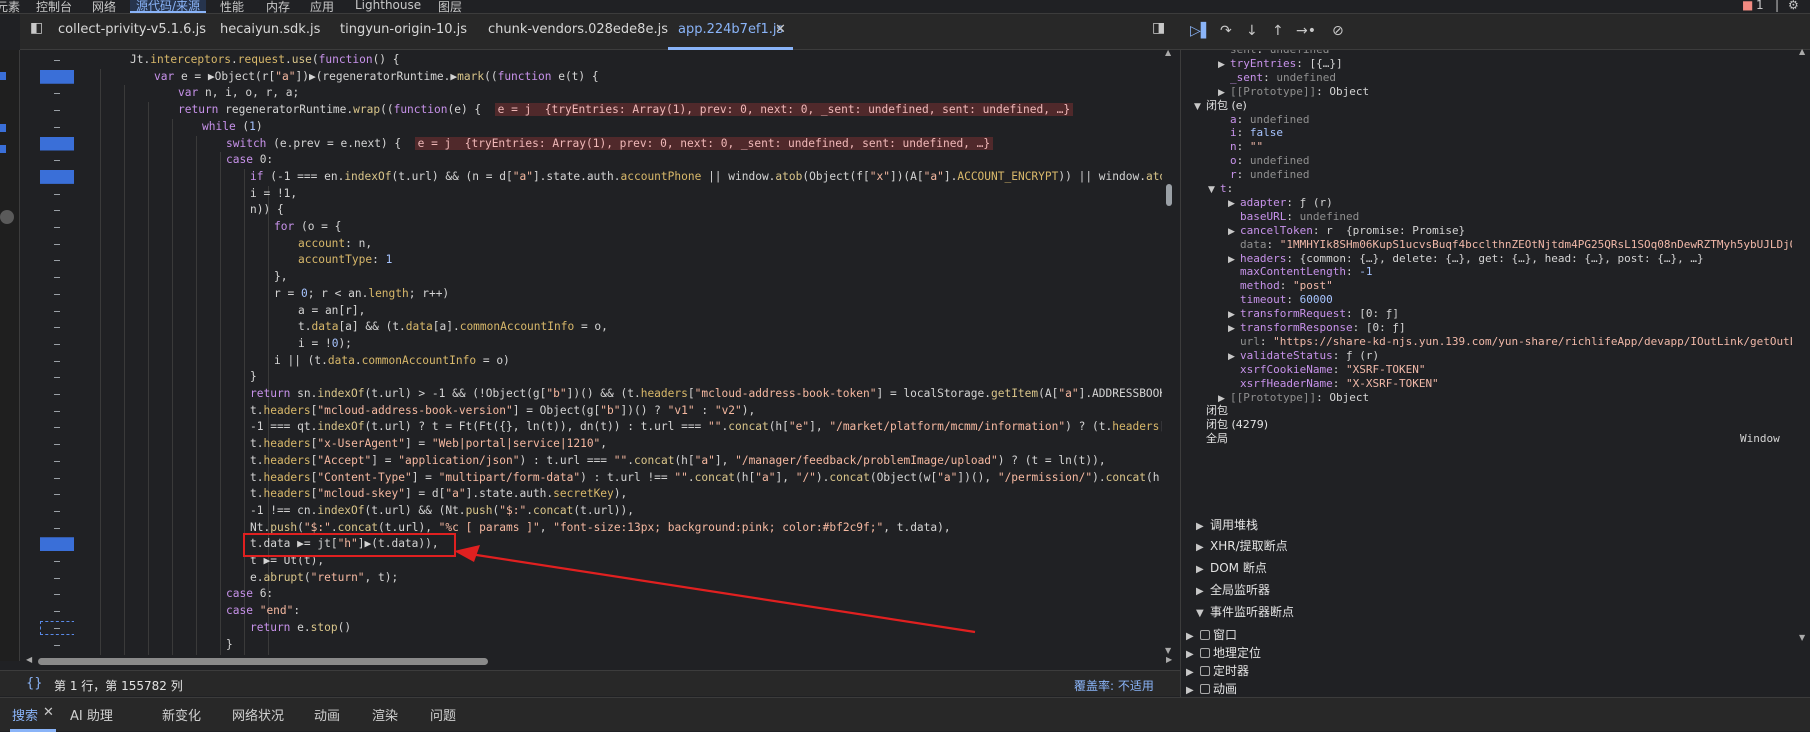  I want to click on step-over-icon: ↷, so click(1226, 31).